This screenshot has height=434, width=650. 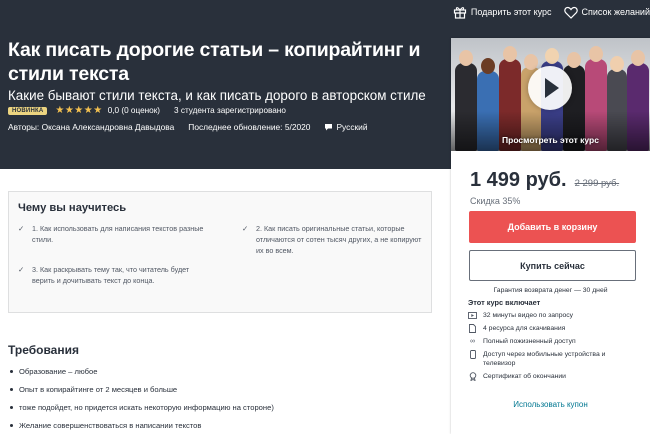 What do you see at coordinates (511, 12) in the screenshot?
I see `gift-course-label: Подарить этот курс` at bounding box center [511, 12].